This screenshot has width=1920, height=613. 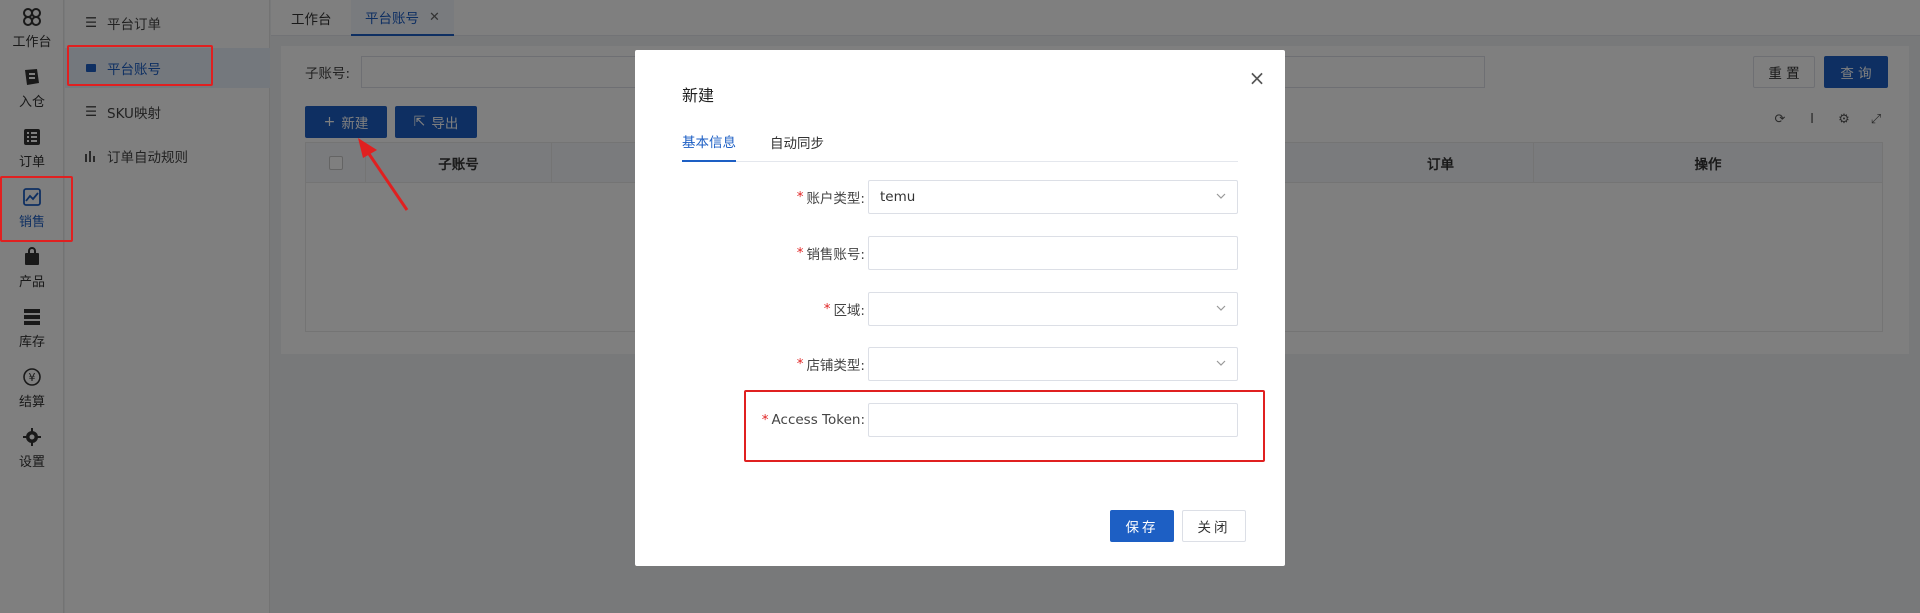 I want to click on store-type-label: * 店铺类型:, so click(x=831, y=364).